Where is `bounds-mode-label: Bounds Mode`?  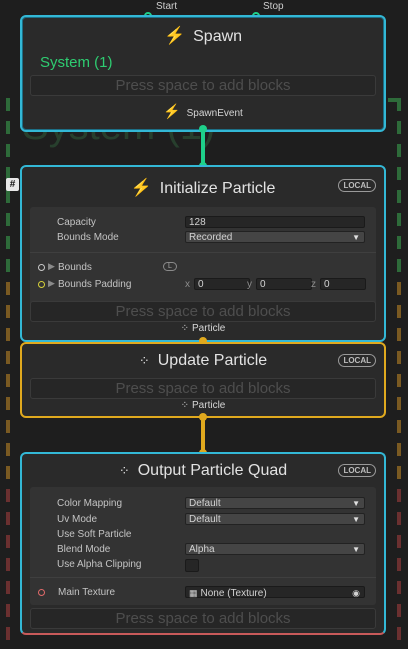 bounds-mode-label: Bounds Mode is located at coordinates (88, 237).